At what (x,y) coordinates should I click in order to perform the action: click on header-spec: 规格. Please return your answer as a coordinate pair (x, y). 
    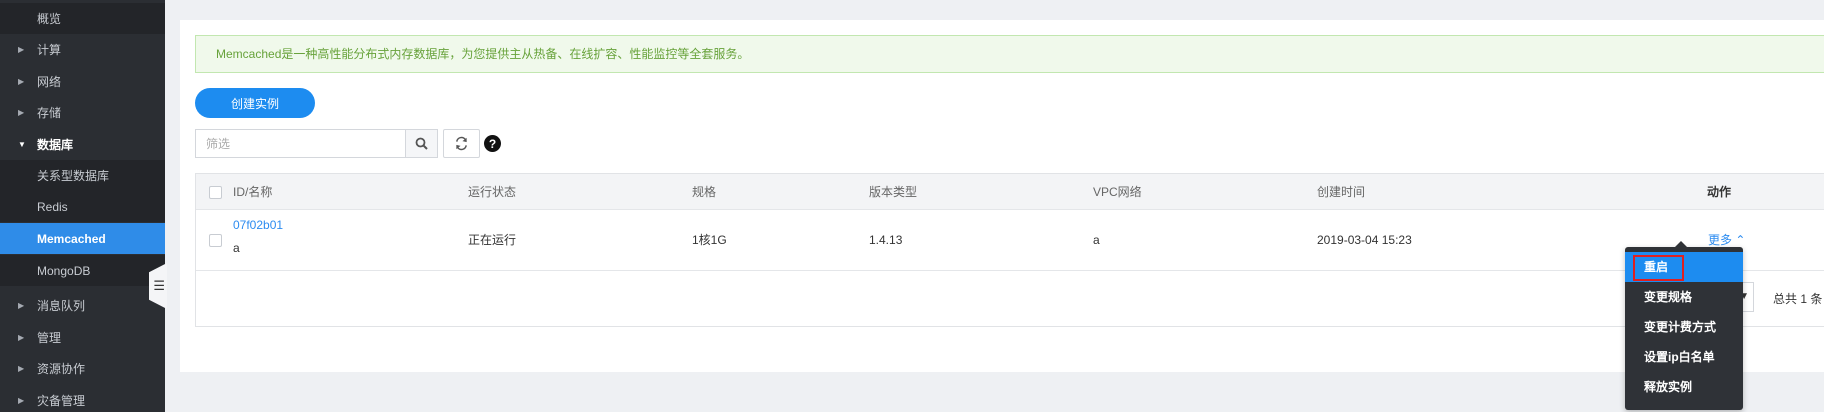
    Looking at the image, I should click on (704, 192).